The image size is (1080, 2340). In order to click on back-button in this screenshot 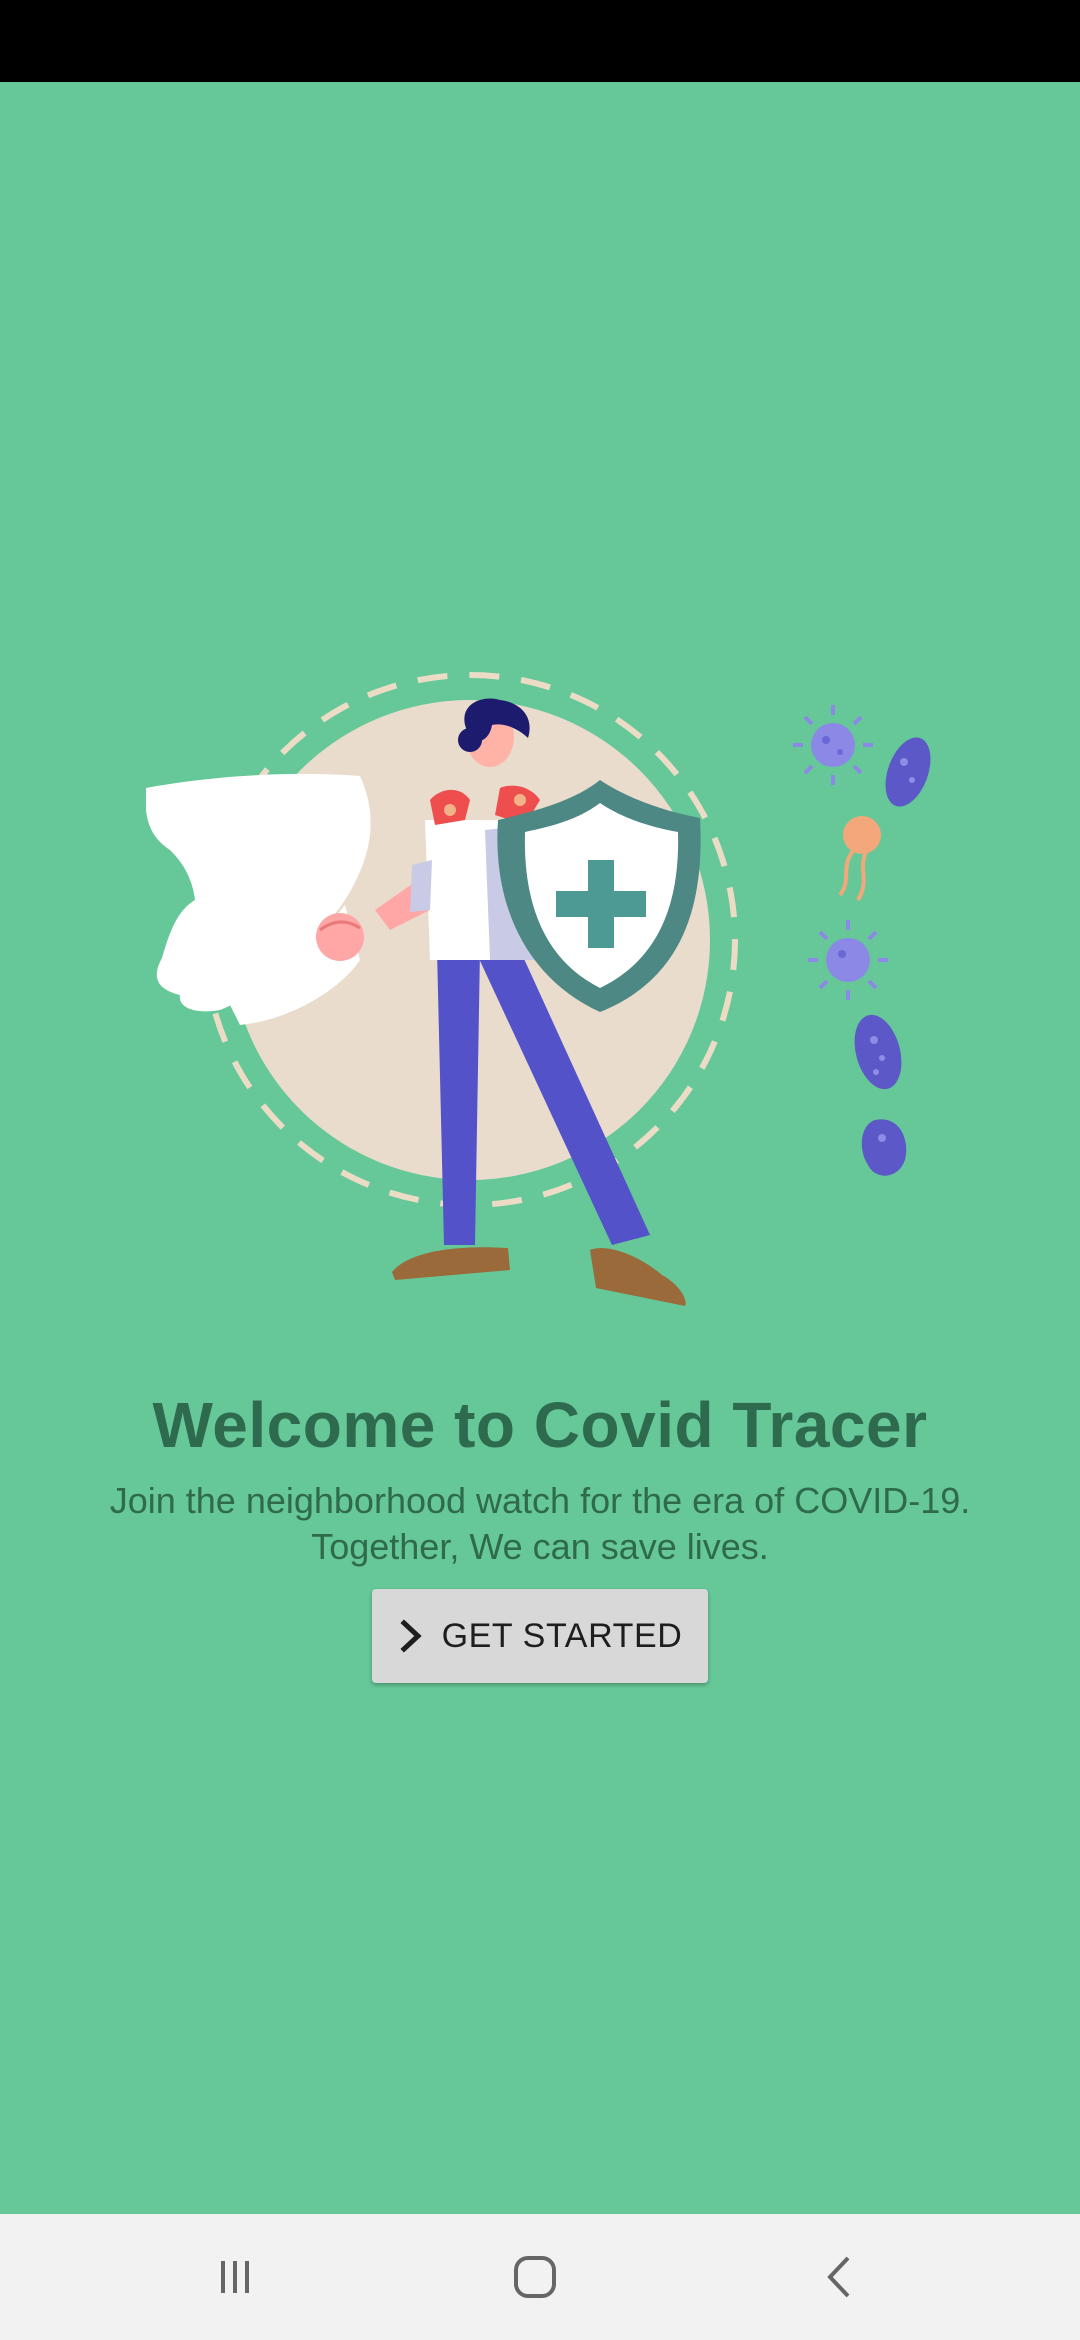, I will do `click(840, 2277)`.